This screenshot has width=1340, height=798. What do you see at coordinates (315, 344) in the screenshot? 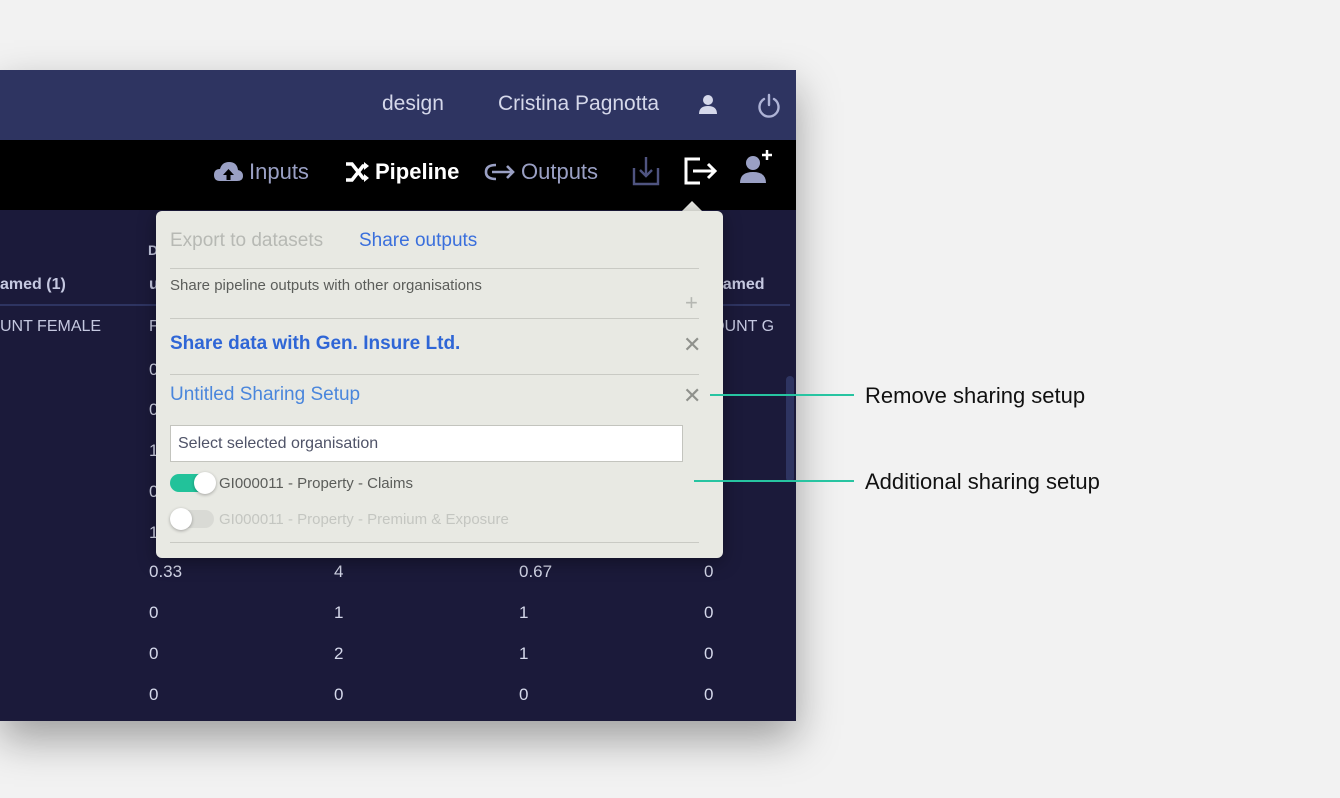
I see `sharing-setup-title: Share data with Gen. Insure Ltd.` at bounding box center [315, 344].